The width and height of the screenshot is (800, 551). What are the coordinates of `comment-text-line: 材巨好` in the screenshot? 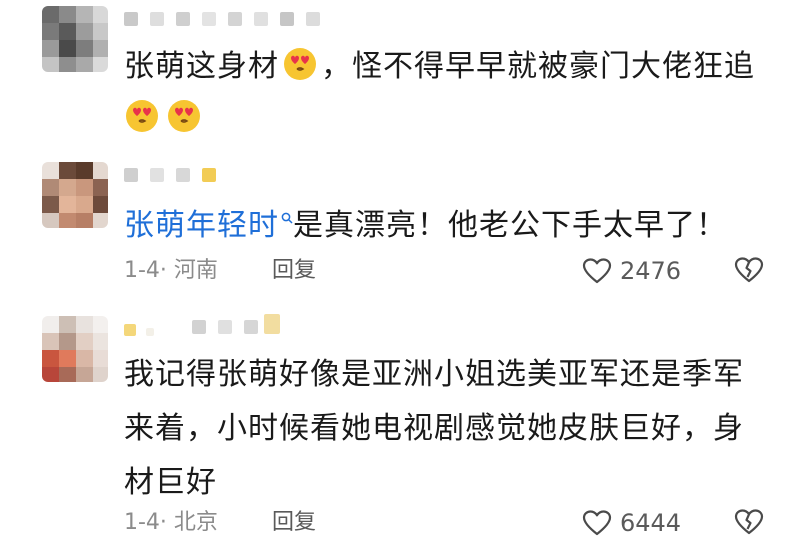 It's located at (170, 482).